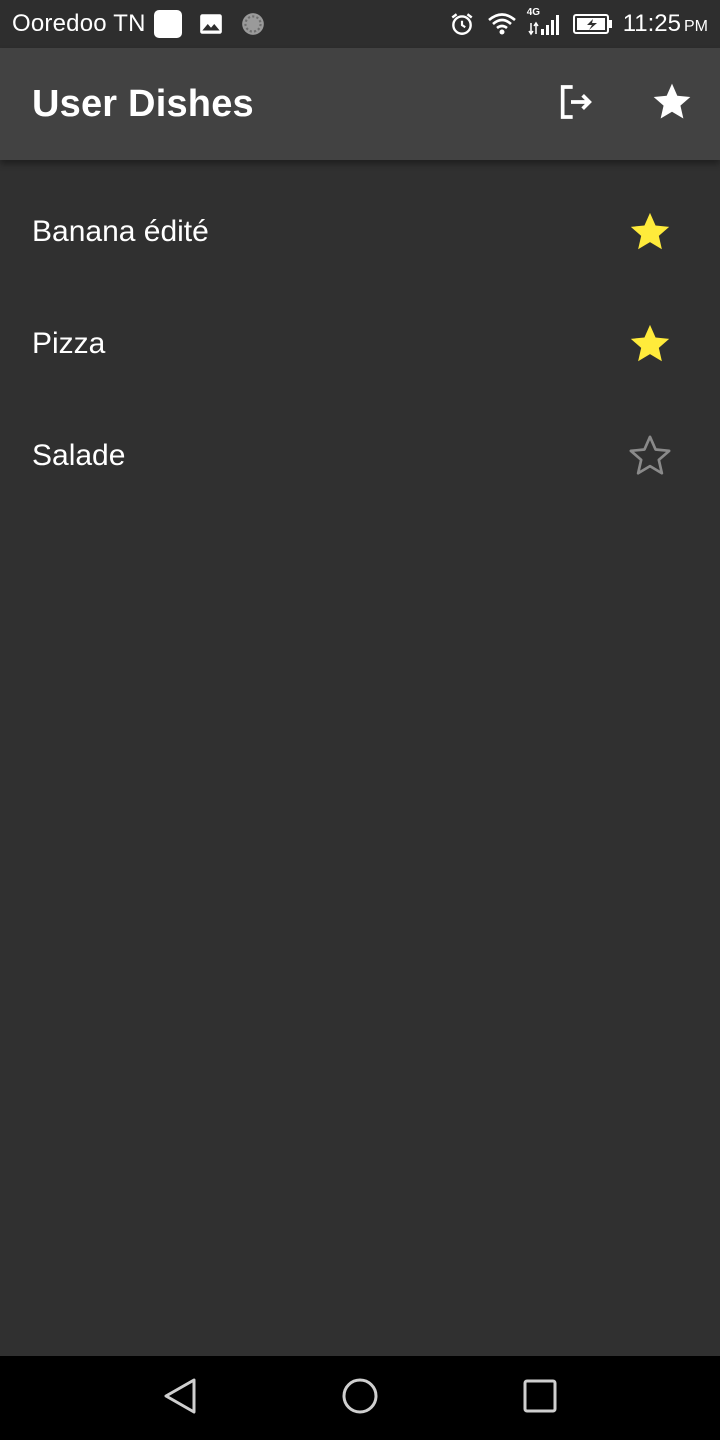 This screenshot has height=1440, width=720. What do you see at coordinates (502, 24) in the screenshot?
I see `wifi-icon` at bounding box center [502, 24].